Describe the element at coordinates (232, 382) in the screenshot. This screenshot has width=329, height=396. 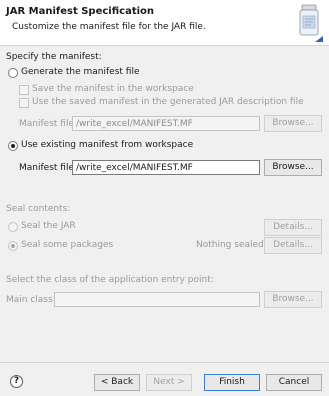
I see `finish-button: Finish` at that location.